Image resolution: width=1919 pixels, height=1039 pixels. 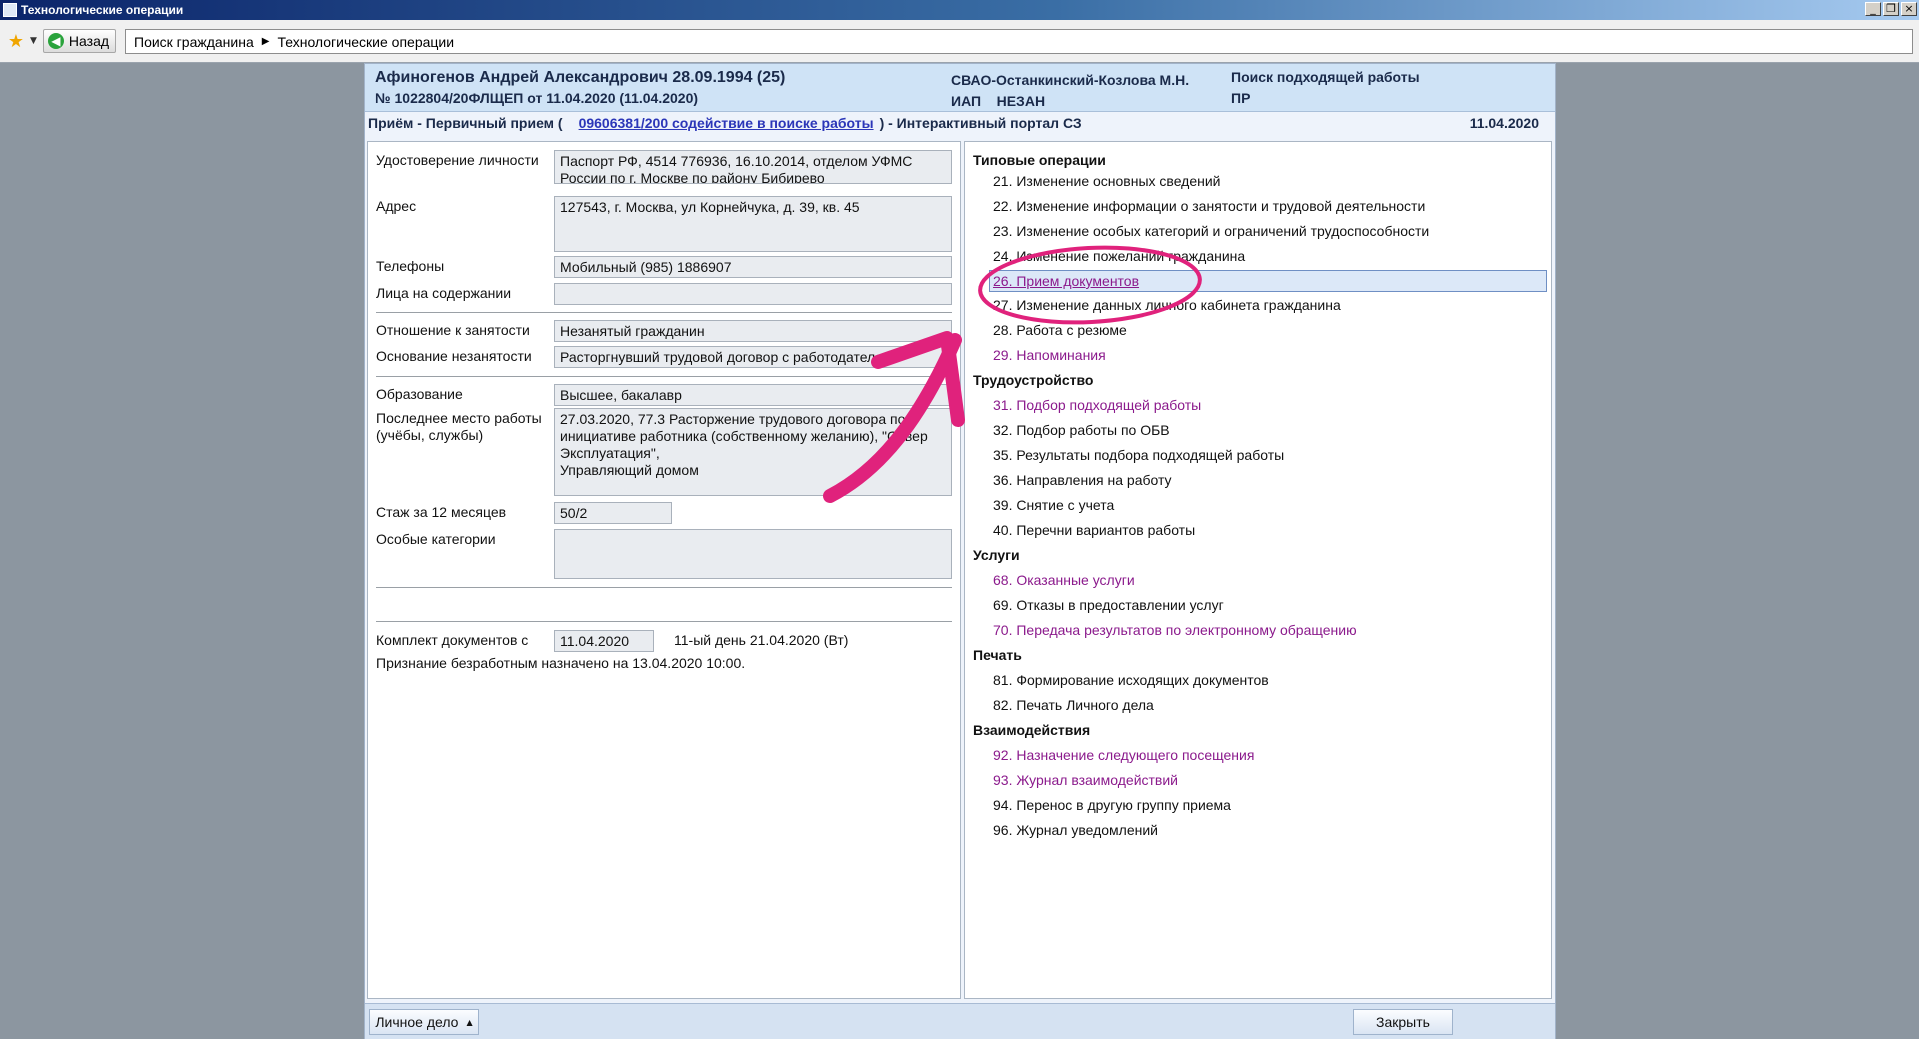 What do you see at coordinates (996, 555) in the screenshot?
I see `section-services: Услуги` at bounding box center [996, 555].